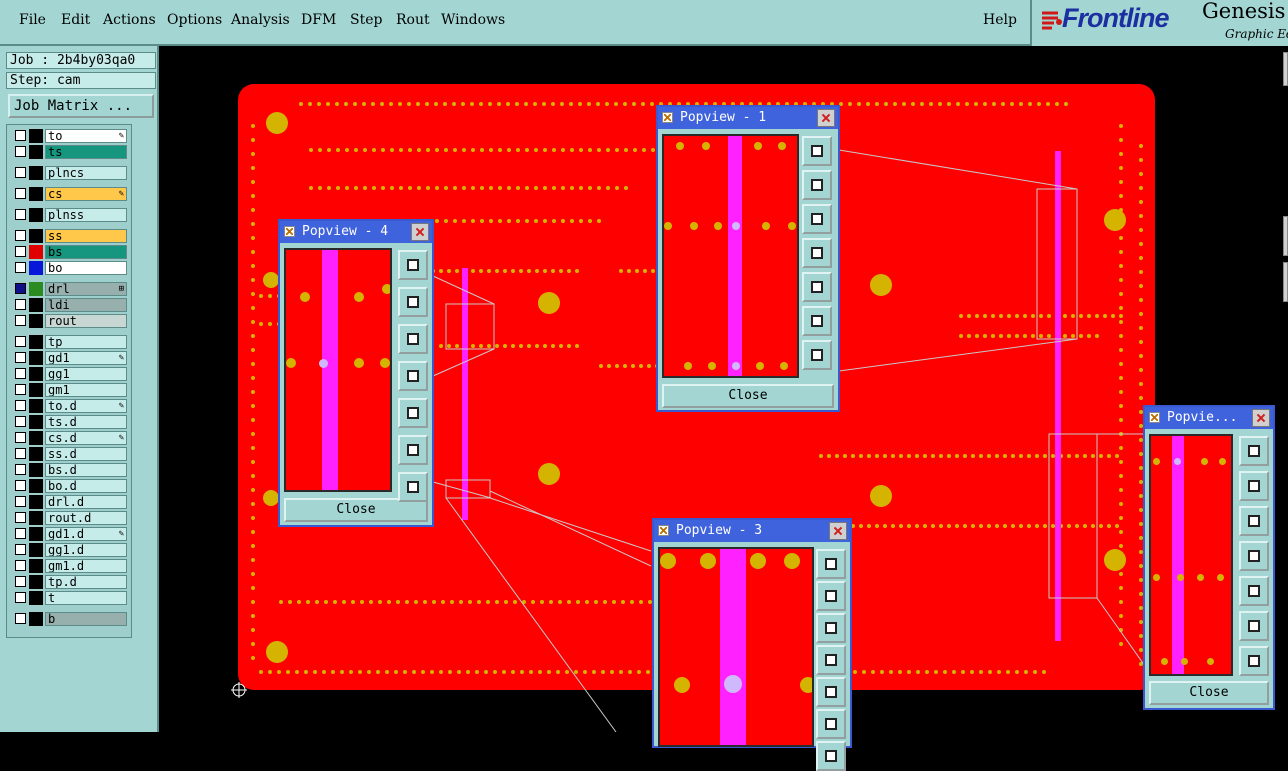 Image resolution: width=1288 pixels, height=771 pixels. I want to click on layer-row-drl-d: drl.d, so click(70, 502).